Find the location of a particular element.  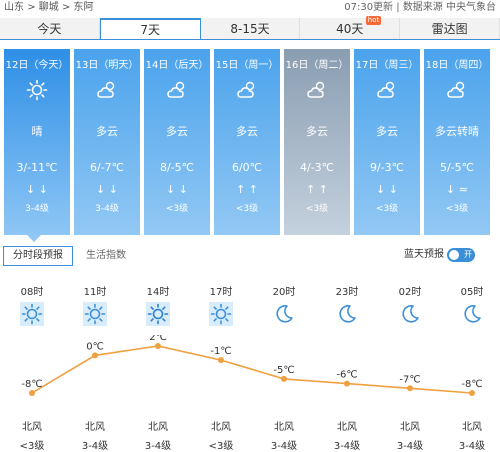

tab-8-15-days: 8-15天 is located at coordinates (250, 28).